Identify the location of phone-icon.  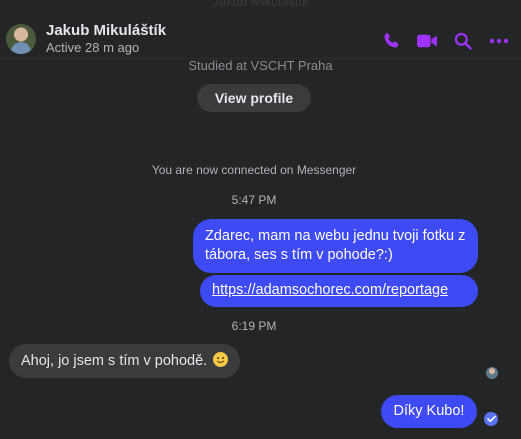
(391, 41).